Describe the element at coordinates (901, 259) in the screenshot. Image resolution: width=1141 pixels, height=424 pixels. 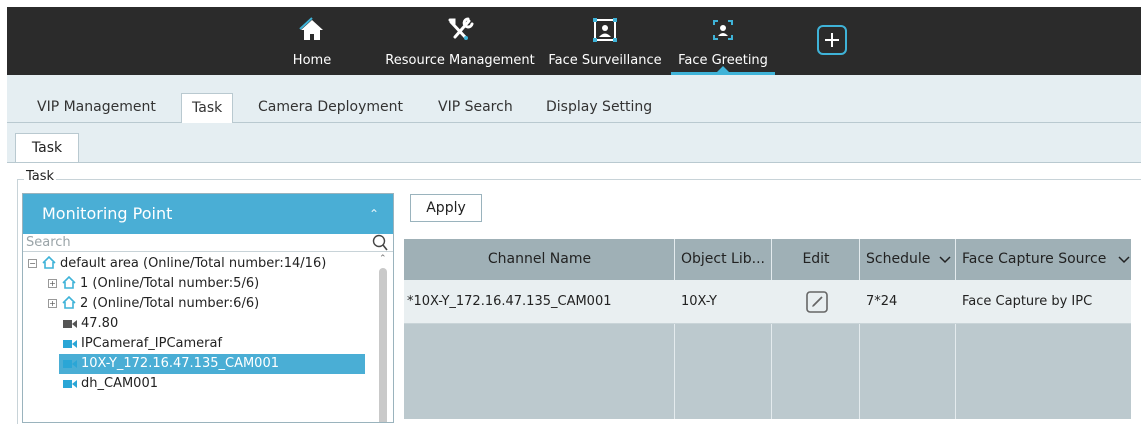
I see `header-schedule: Schedule` at that location.